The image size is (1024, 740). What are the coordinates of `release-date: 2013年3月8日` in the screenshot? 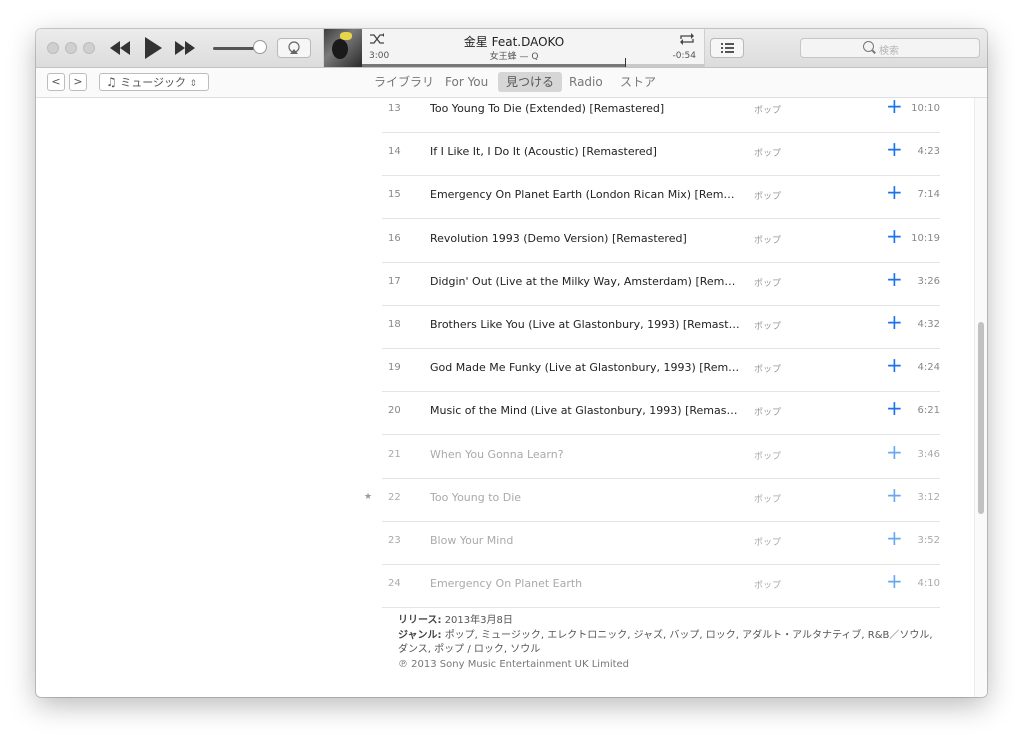 It's located at (478, 620).